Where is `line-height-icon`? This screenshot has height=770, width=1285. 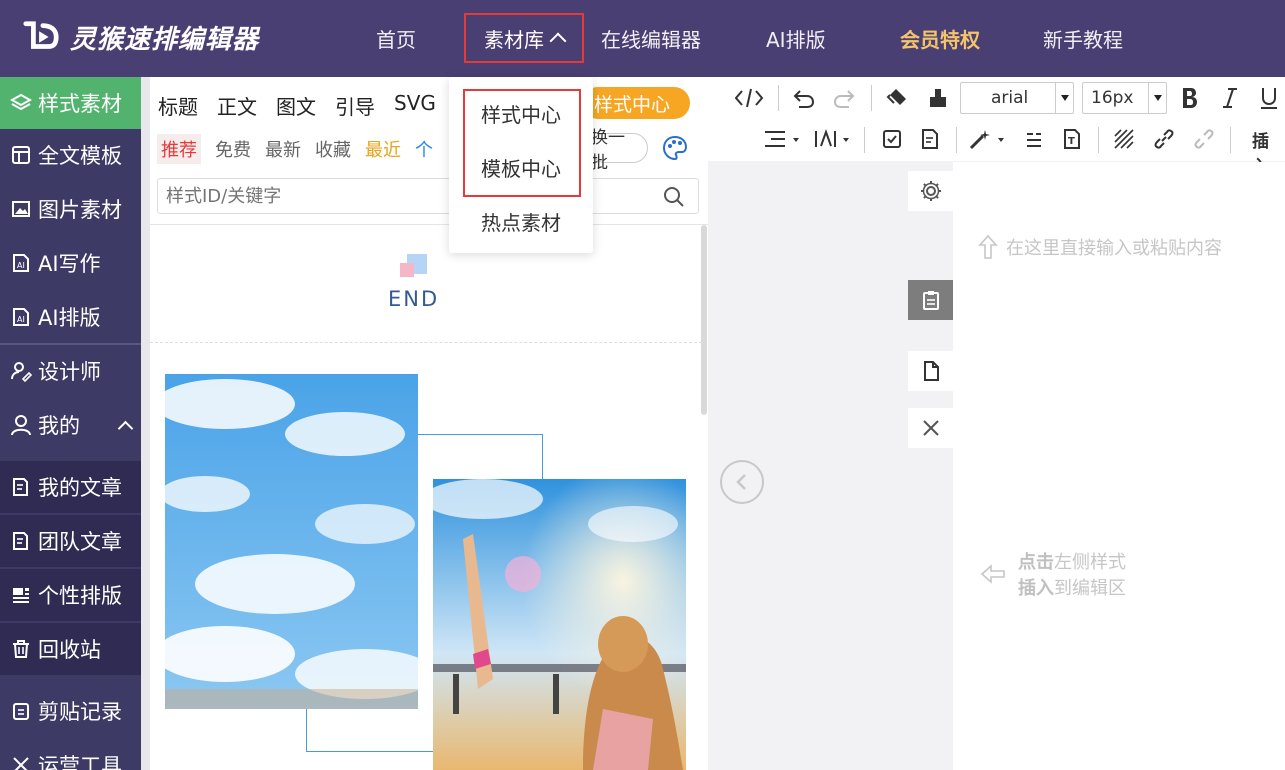
line-height-icon is located at coordinates (781, 139).